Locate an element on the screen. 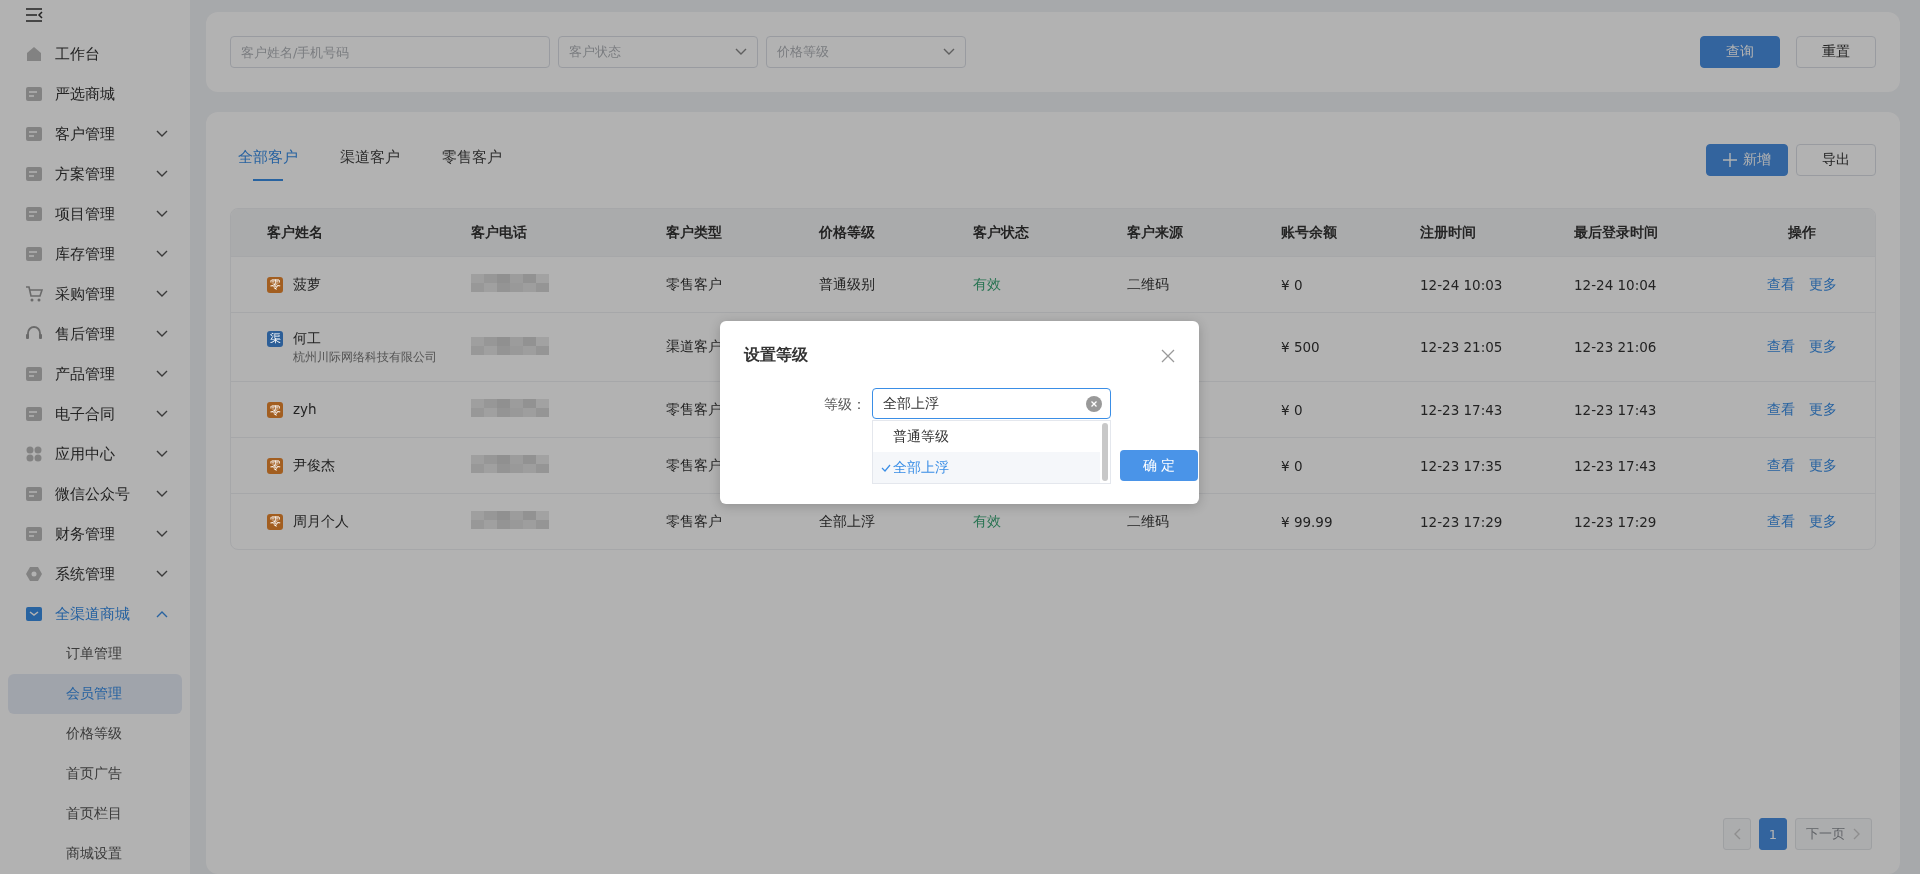  column-header: 客户来源 is located at coordinates (1155, 232).